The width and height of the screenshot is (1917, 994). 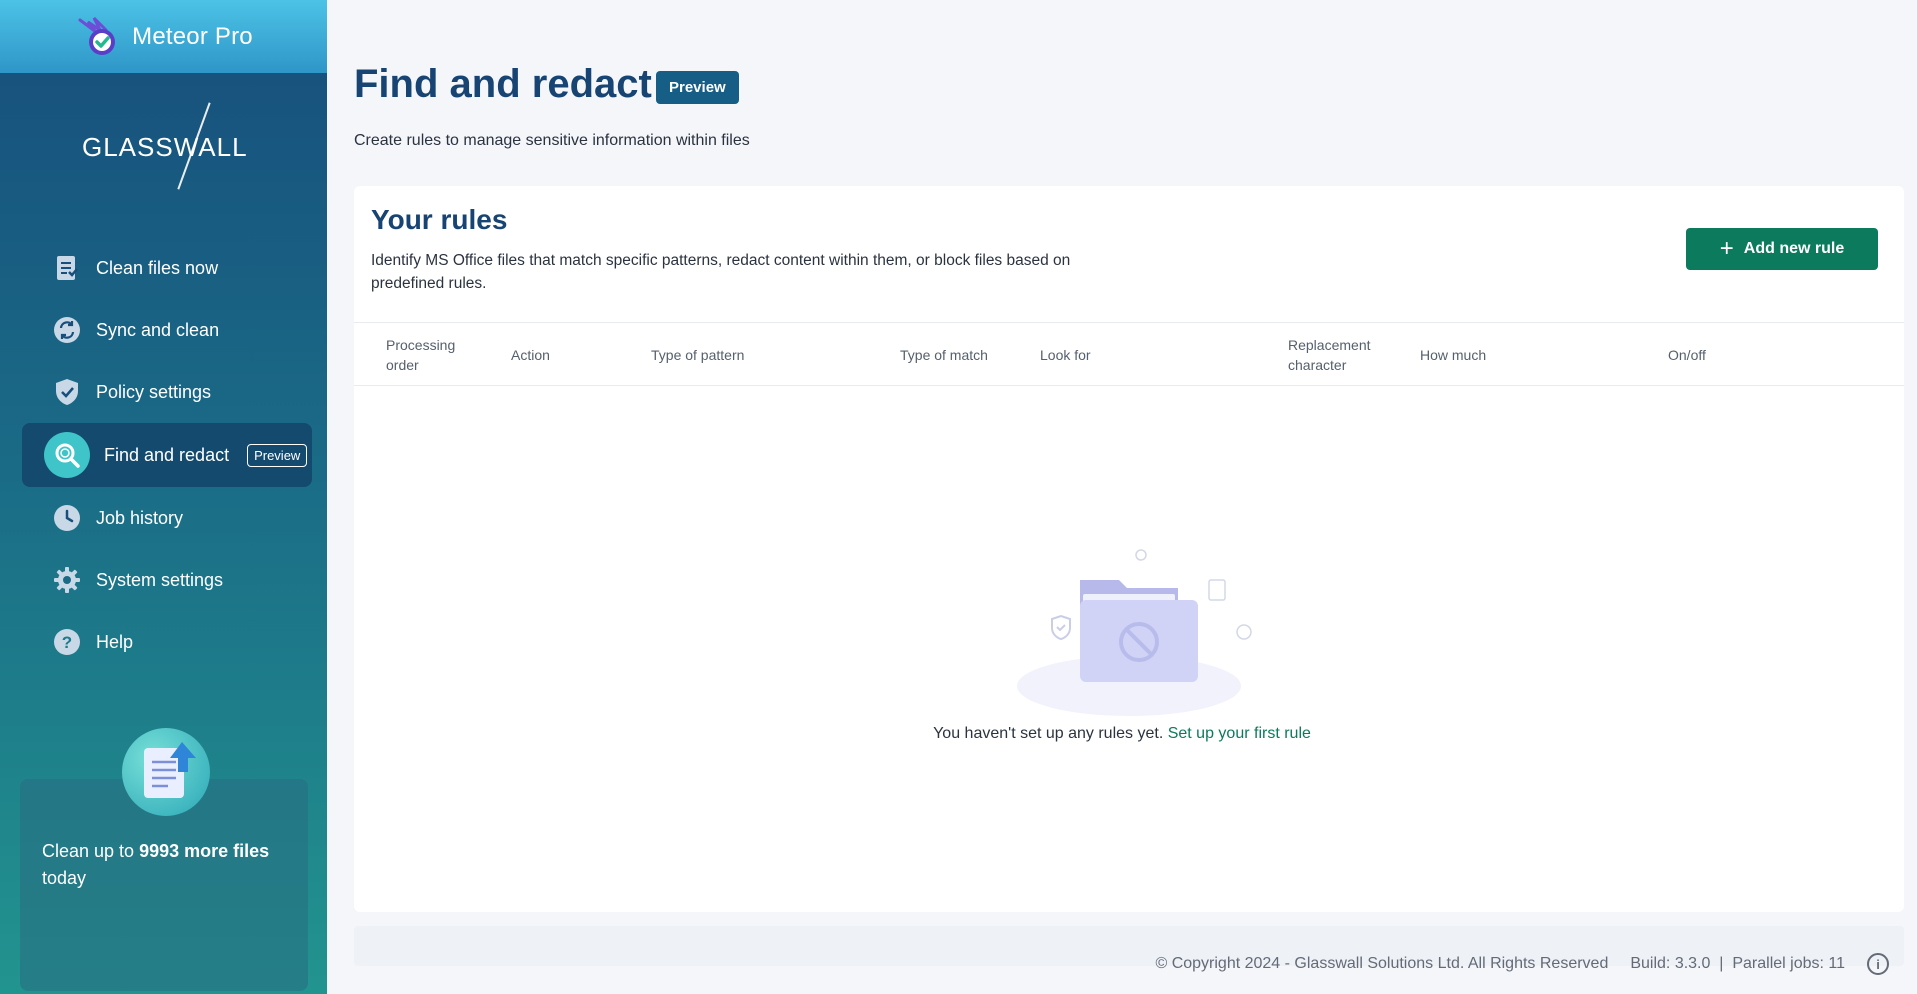 I want to click on build-info: Build: 3.3.0 | Parallel jobs: 11, so click(x=1737, y=964).